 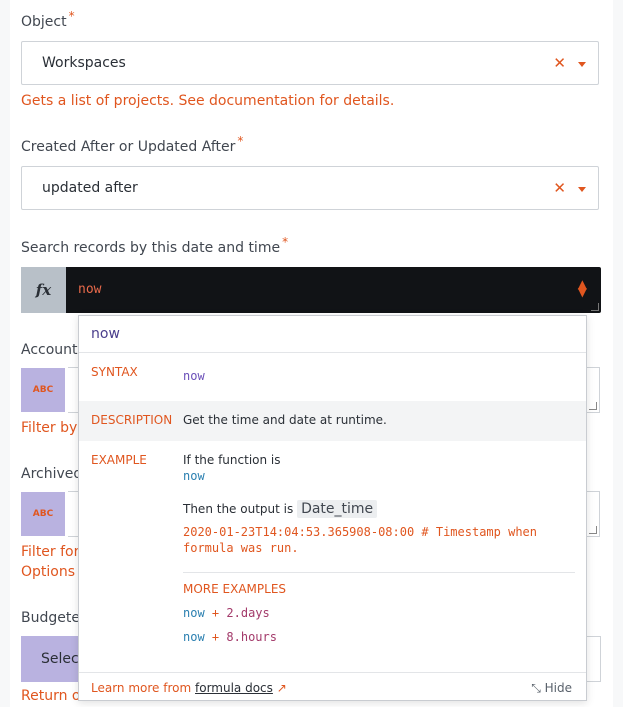 What do you see at coordinates (230, 637) in the screenshot?
I see `more-example-2: now + 8.hours` at bounding box center [230, 637].